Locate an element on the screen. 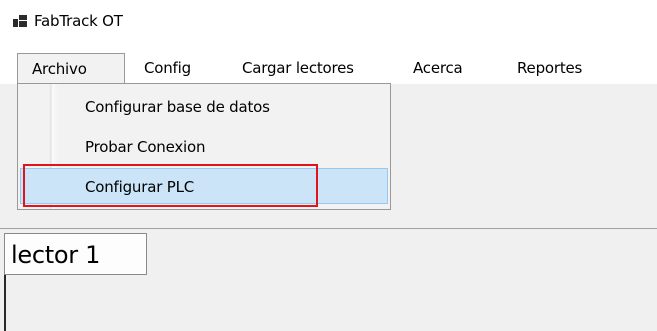 The width and height of the screenshot is (657, 331). title-bar: FabTrack OT is located at coordinates (328, 22).